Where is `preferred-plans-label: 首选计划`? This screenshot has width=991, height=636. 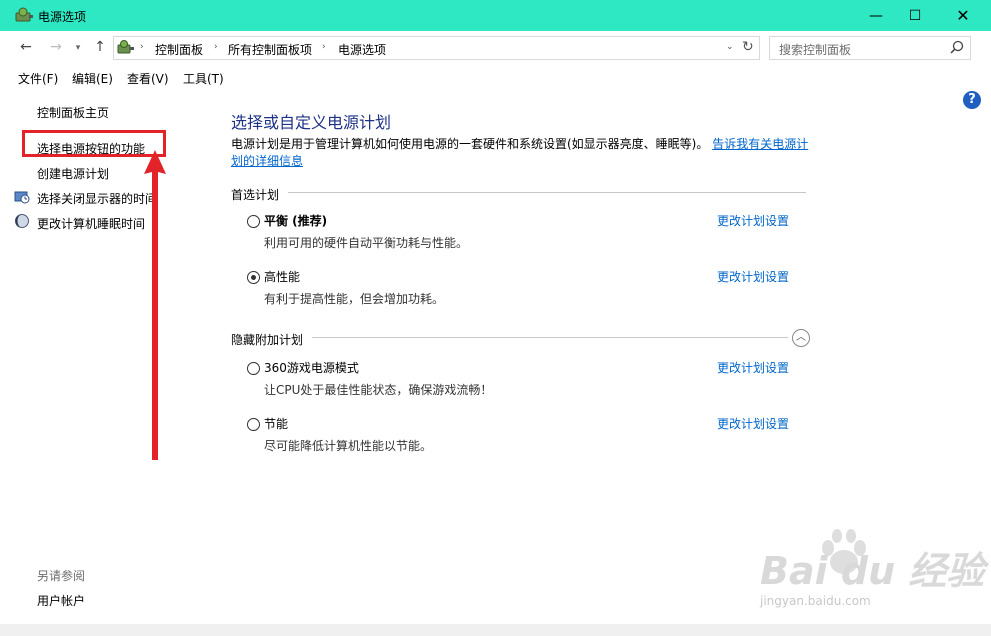 preferred-plans-label: 首选计划 is located at coordinates (255, 195).